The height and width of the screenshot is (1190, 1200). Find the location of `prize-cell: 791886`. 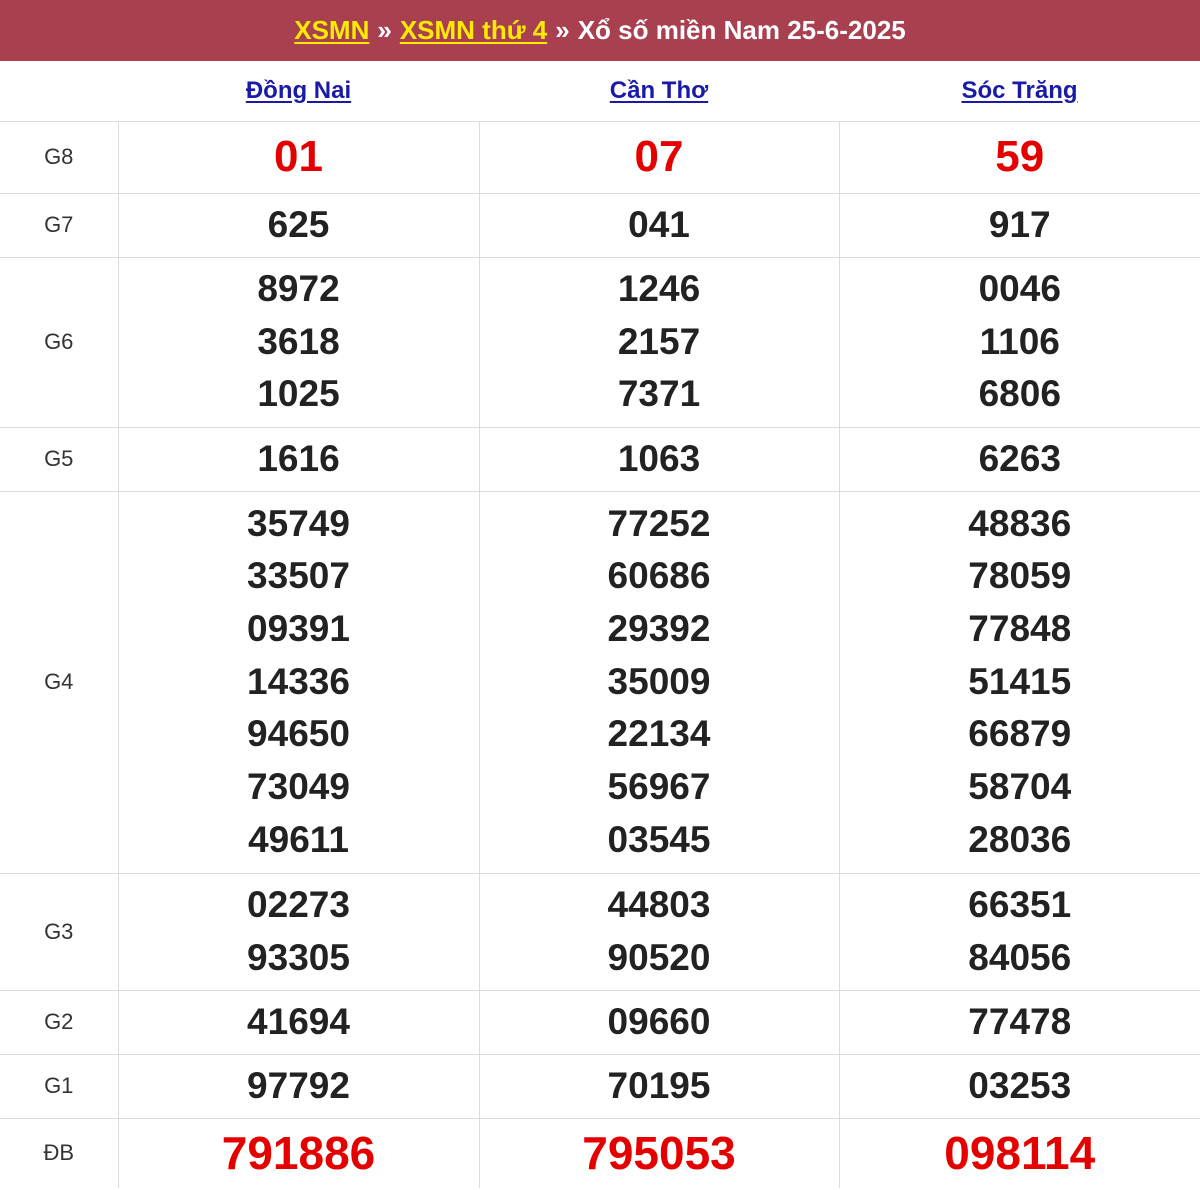

prize-cell: 791886 is located at coordinates (298, 1152).